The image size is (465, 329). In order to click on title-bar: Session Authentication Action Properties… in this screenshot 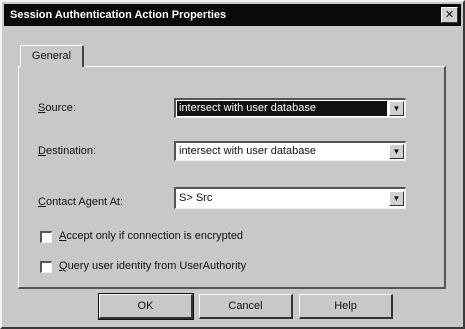, I will do `click(232, 15)`.